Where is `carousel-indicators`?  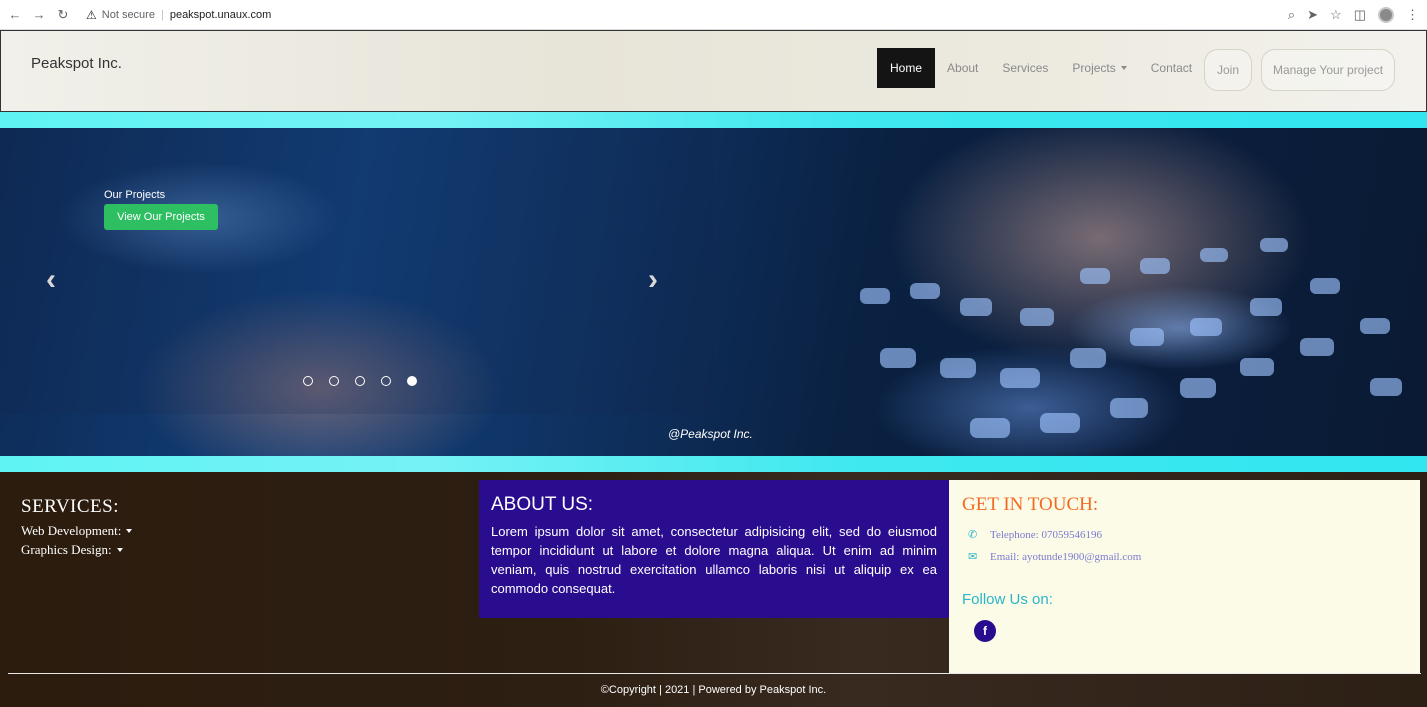
carousel-indicators is located at coordinates (360, 381).